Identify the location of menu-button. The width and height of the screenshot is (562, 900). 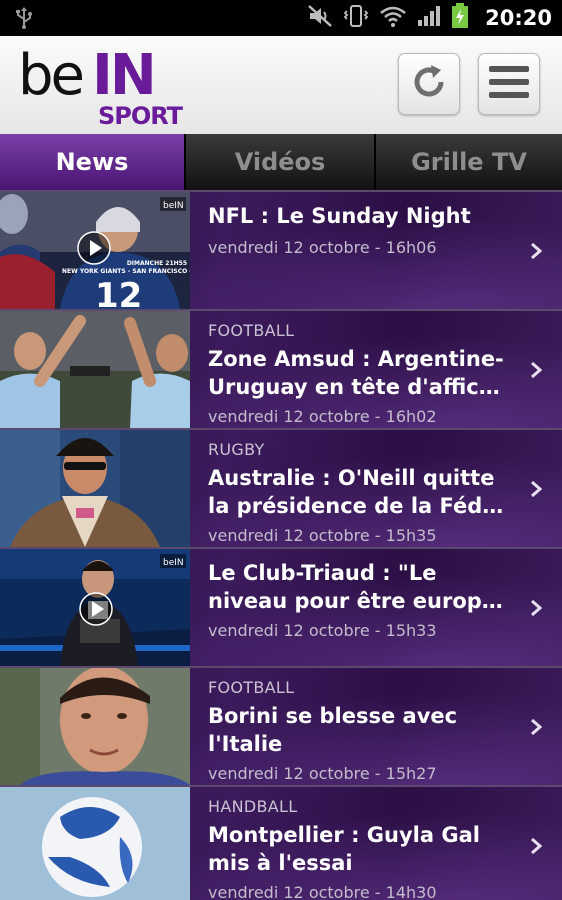
(509, 84).